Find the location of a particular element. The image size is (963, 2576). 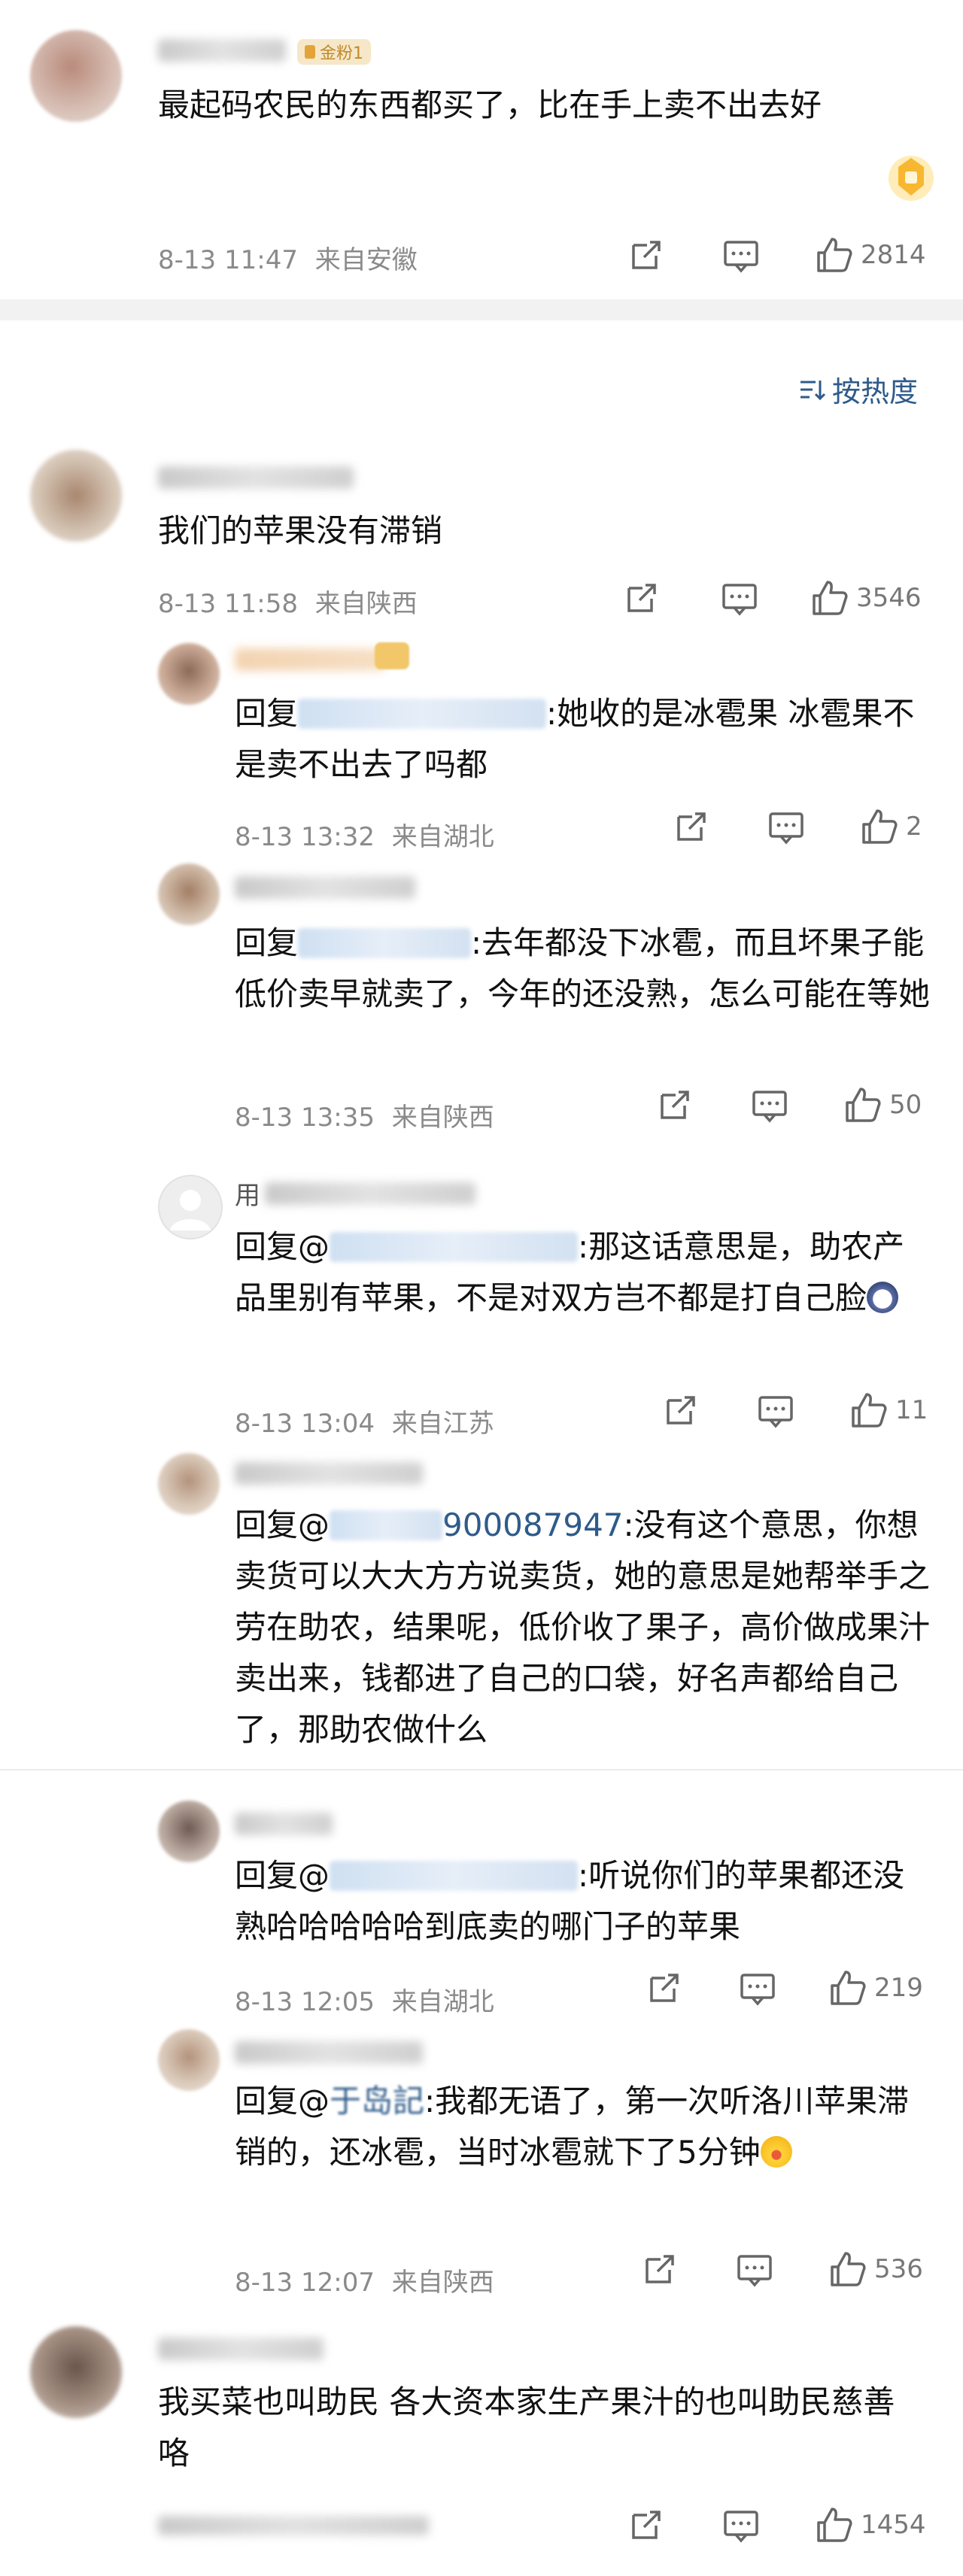

reply-mention-visible: 900087947 is located at coordinates (533, 1524).